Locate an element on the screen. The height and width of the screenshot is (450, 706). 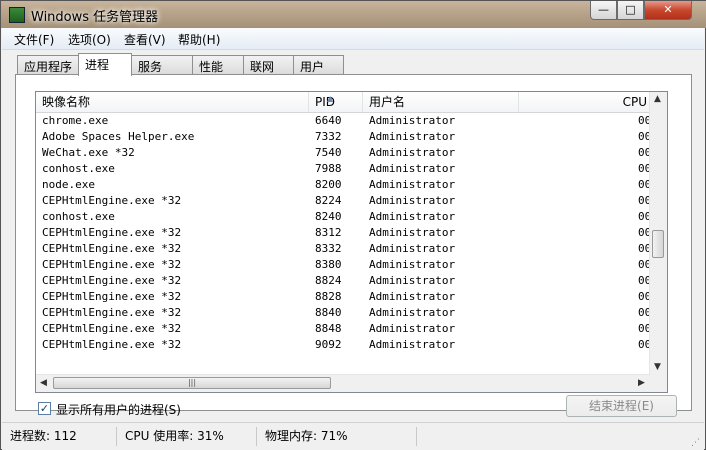
process-pid: 7540 is located at coordinates (328, 152).